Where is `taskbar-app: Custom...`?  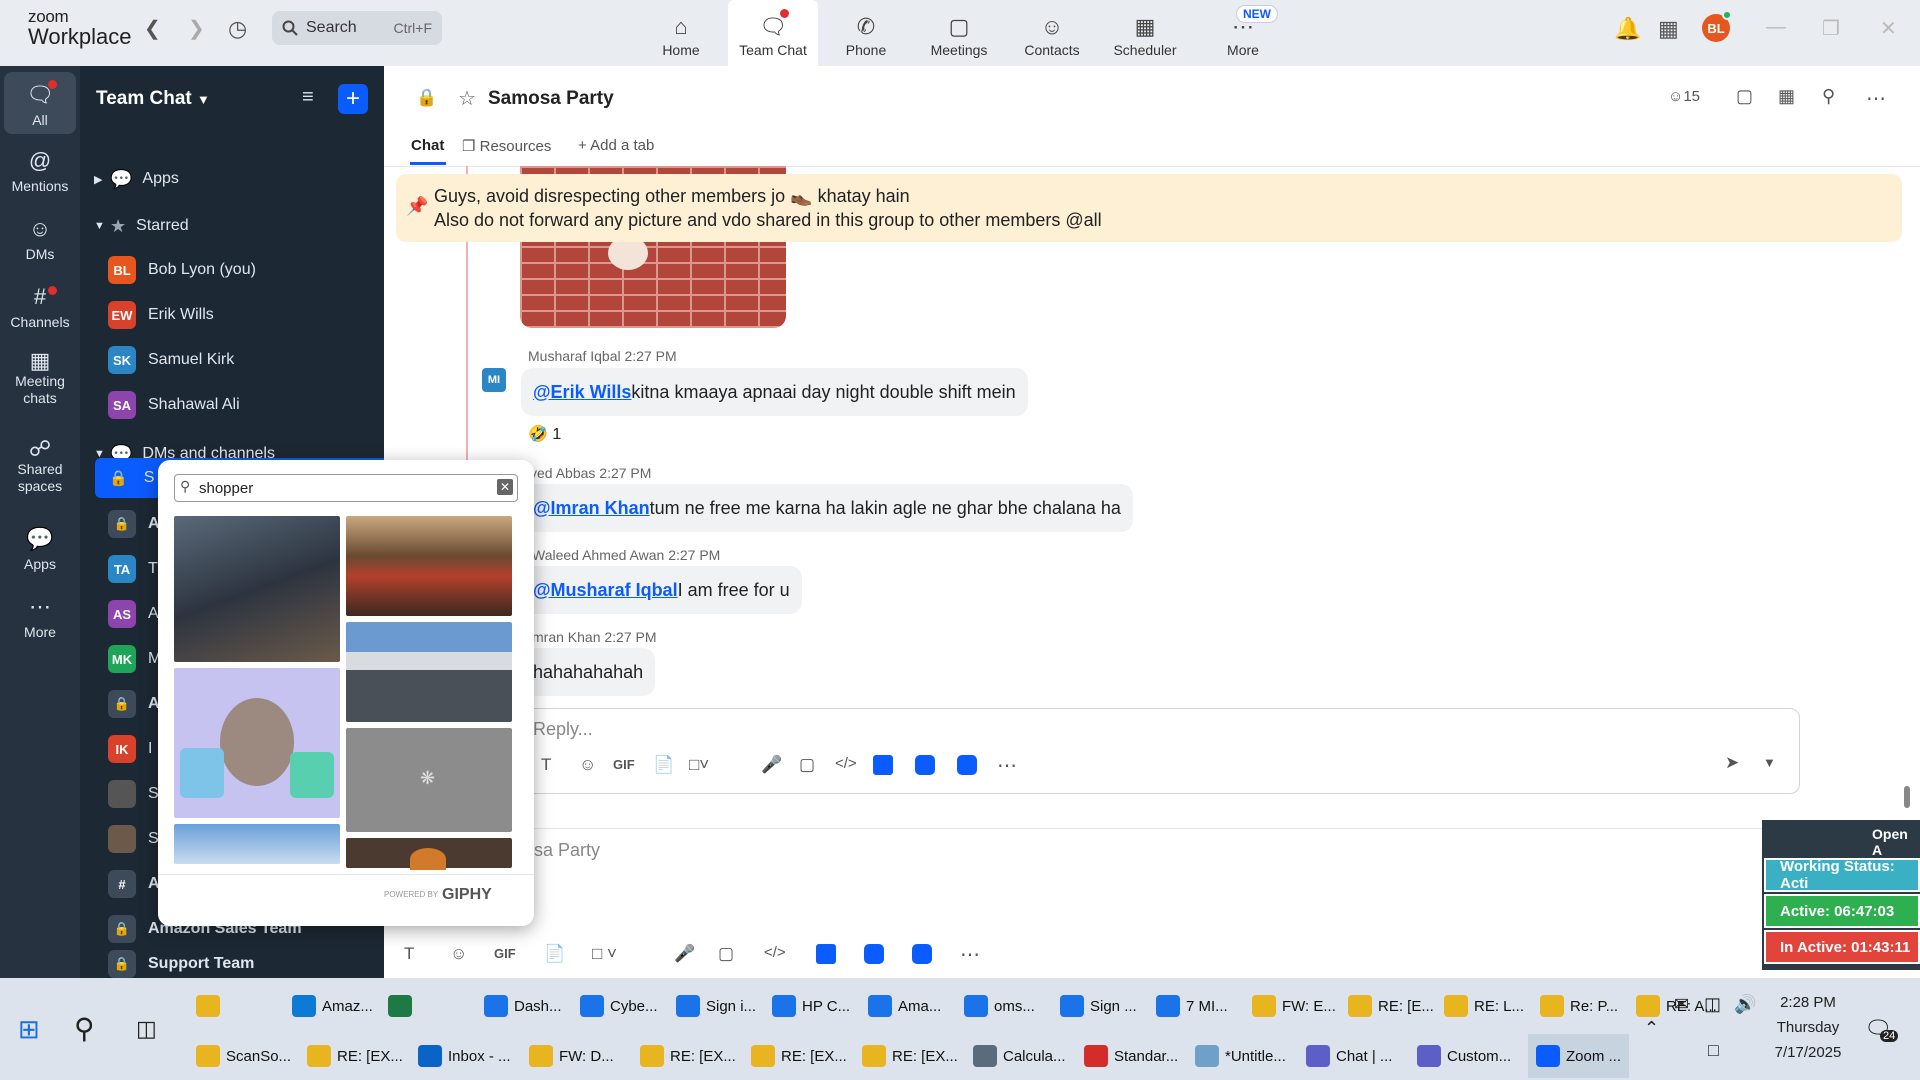 taskbar-app: Custom... is located at coordinates (1464, 1056).